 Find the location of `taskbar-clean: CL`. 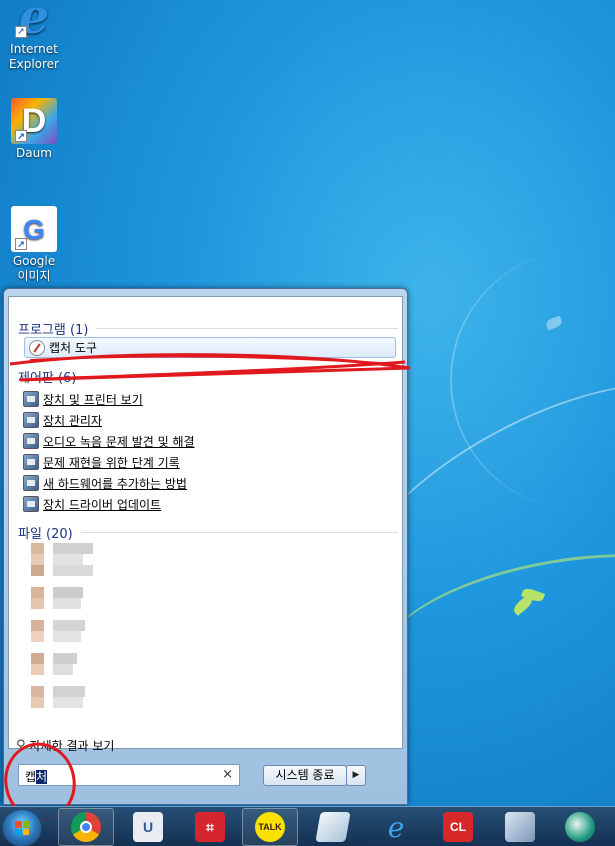

taskbar-clean: CL is located at coordinates (458, 827).